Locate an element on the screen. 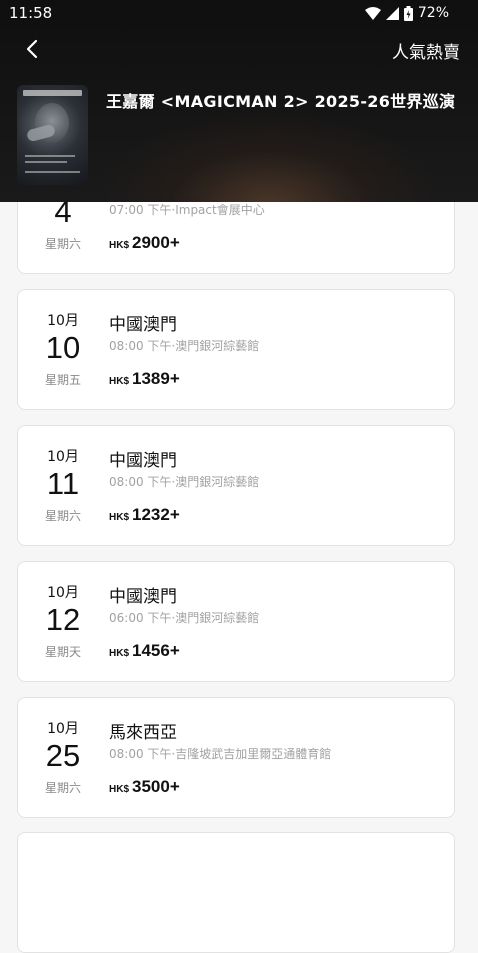 The image size is (478, 953). event-day: 11 is located at coordinates (63, 483).